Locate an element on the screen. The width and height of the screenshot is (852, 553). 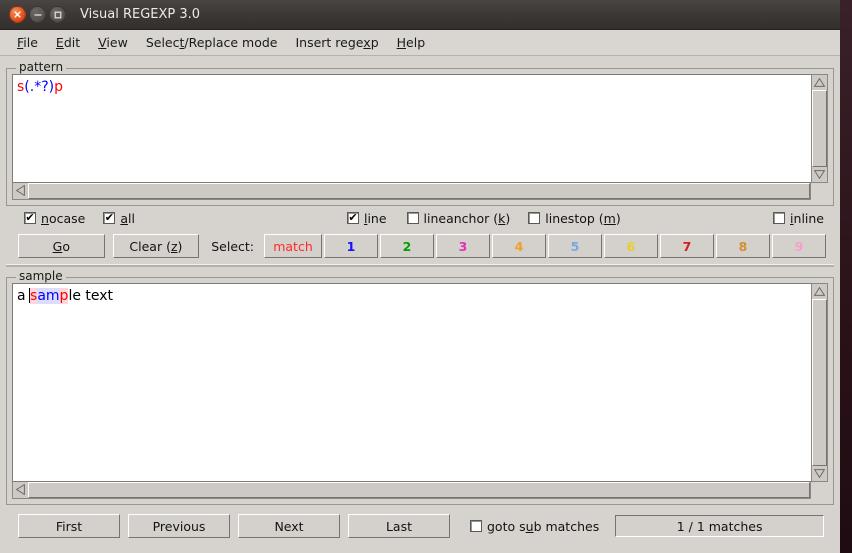
option-line: ✔ line is located at coordinates (366, 218).